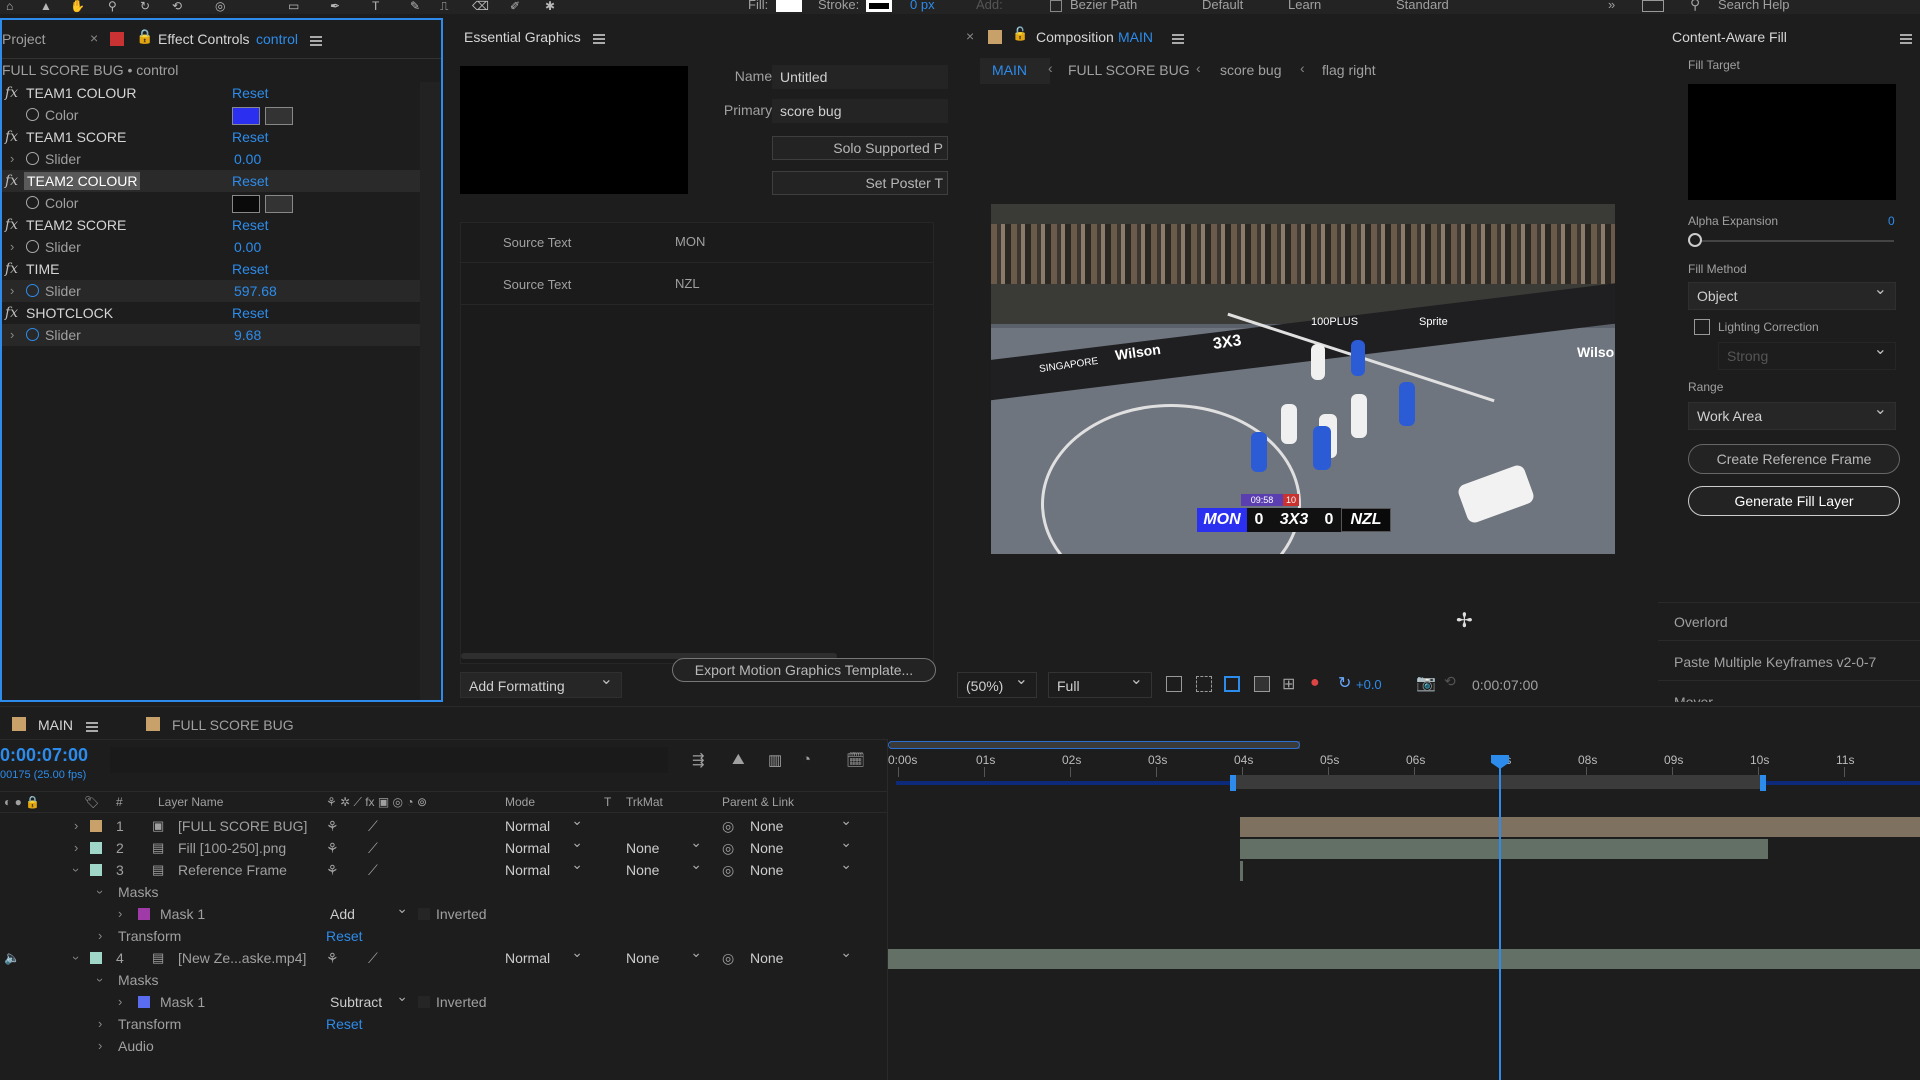 Image resolution: width=1920 pixels, height=1080 pixels. I want to click on mask-visibility-icon, so click(1232, 684).